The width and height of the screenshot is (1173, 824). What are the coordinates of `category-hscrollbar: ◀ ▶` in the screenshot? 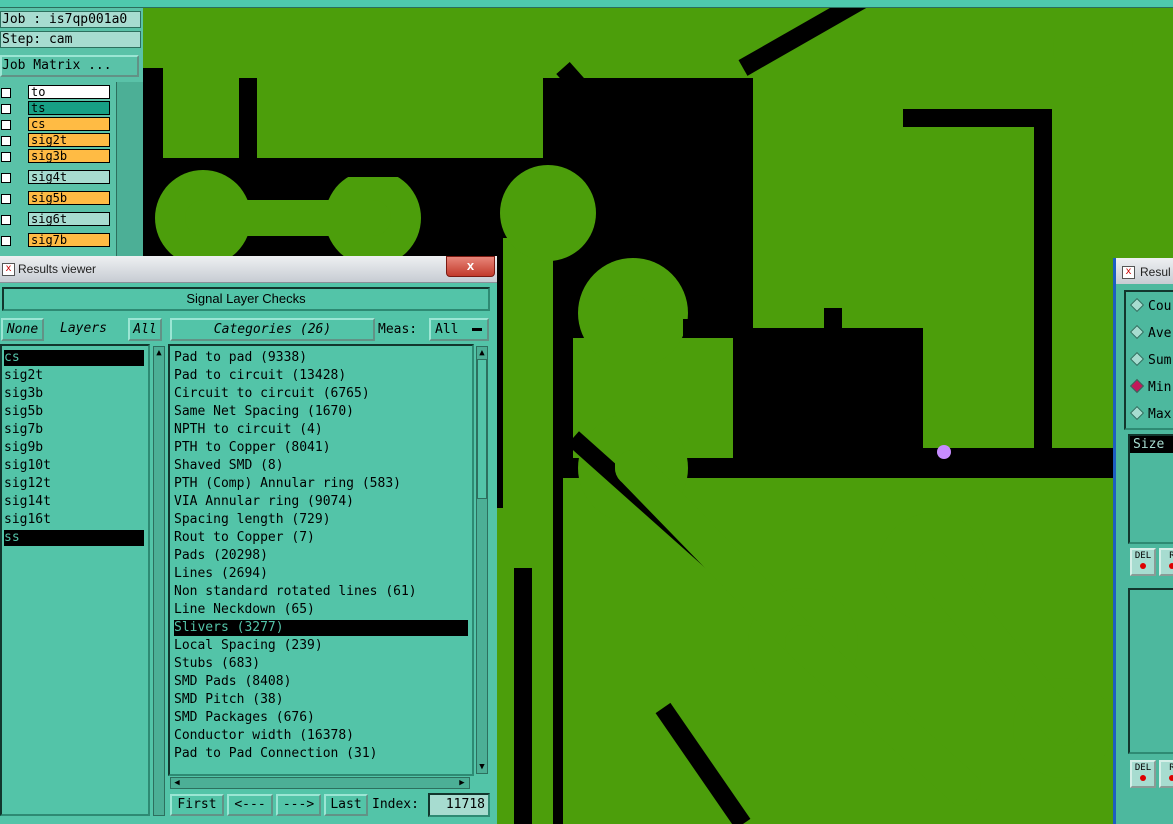 It's located at (320, 783).